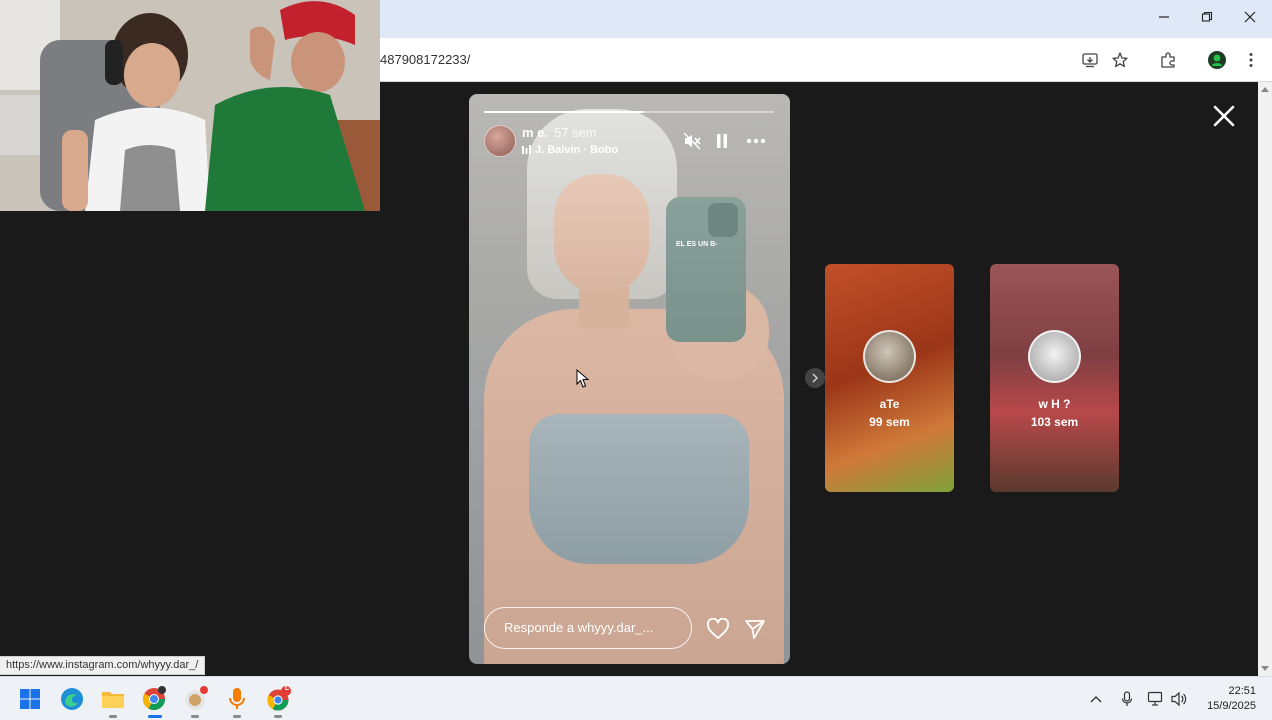 The image size is (1272, 720). Describe the element at coordinates (535, 132) in the screenshot. I see `story-username: m e.` at that location.